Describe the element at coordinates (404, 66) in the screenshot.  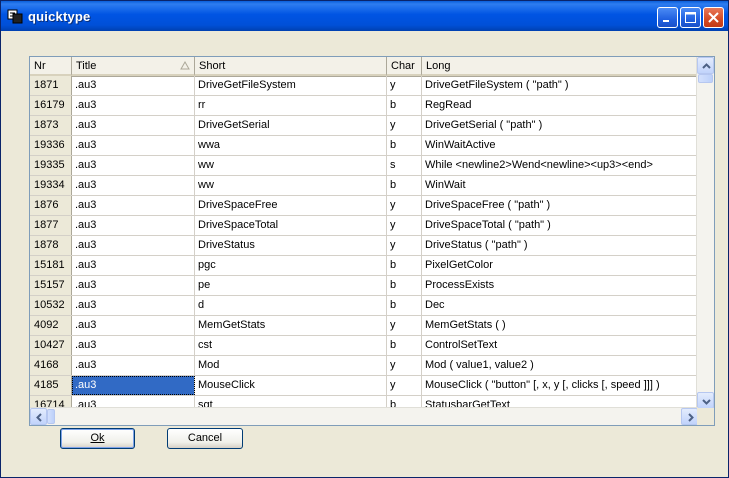
I see `column-header-char: Char` at that location.